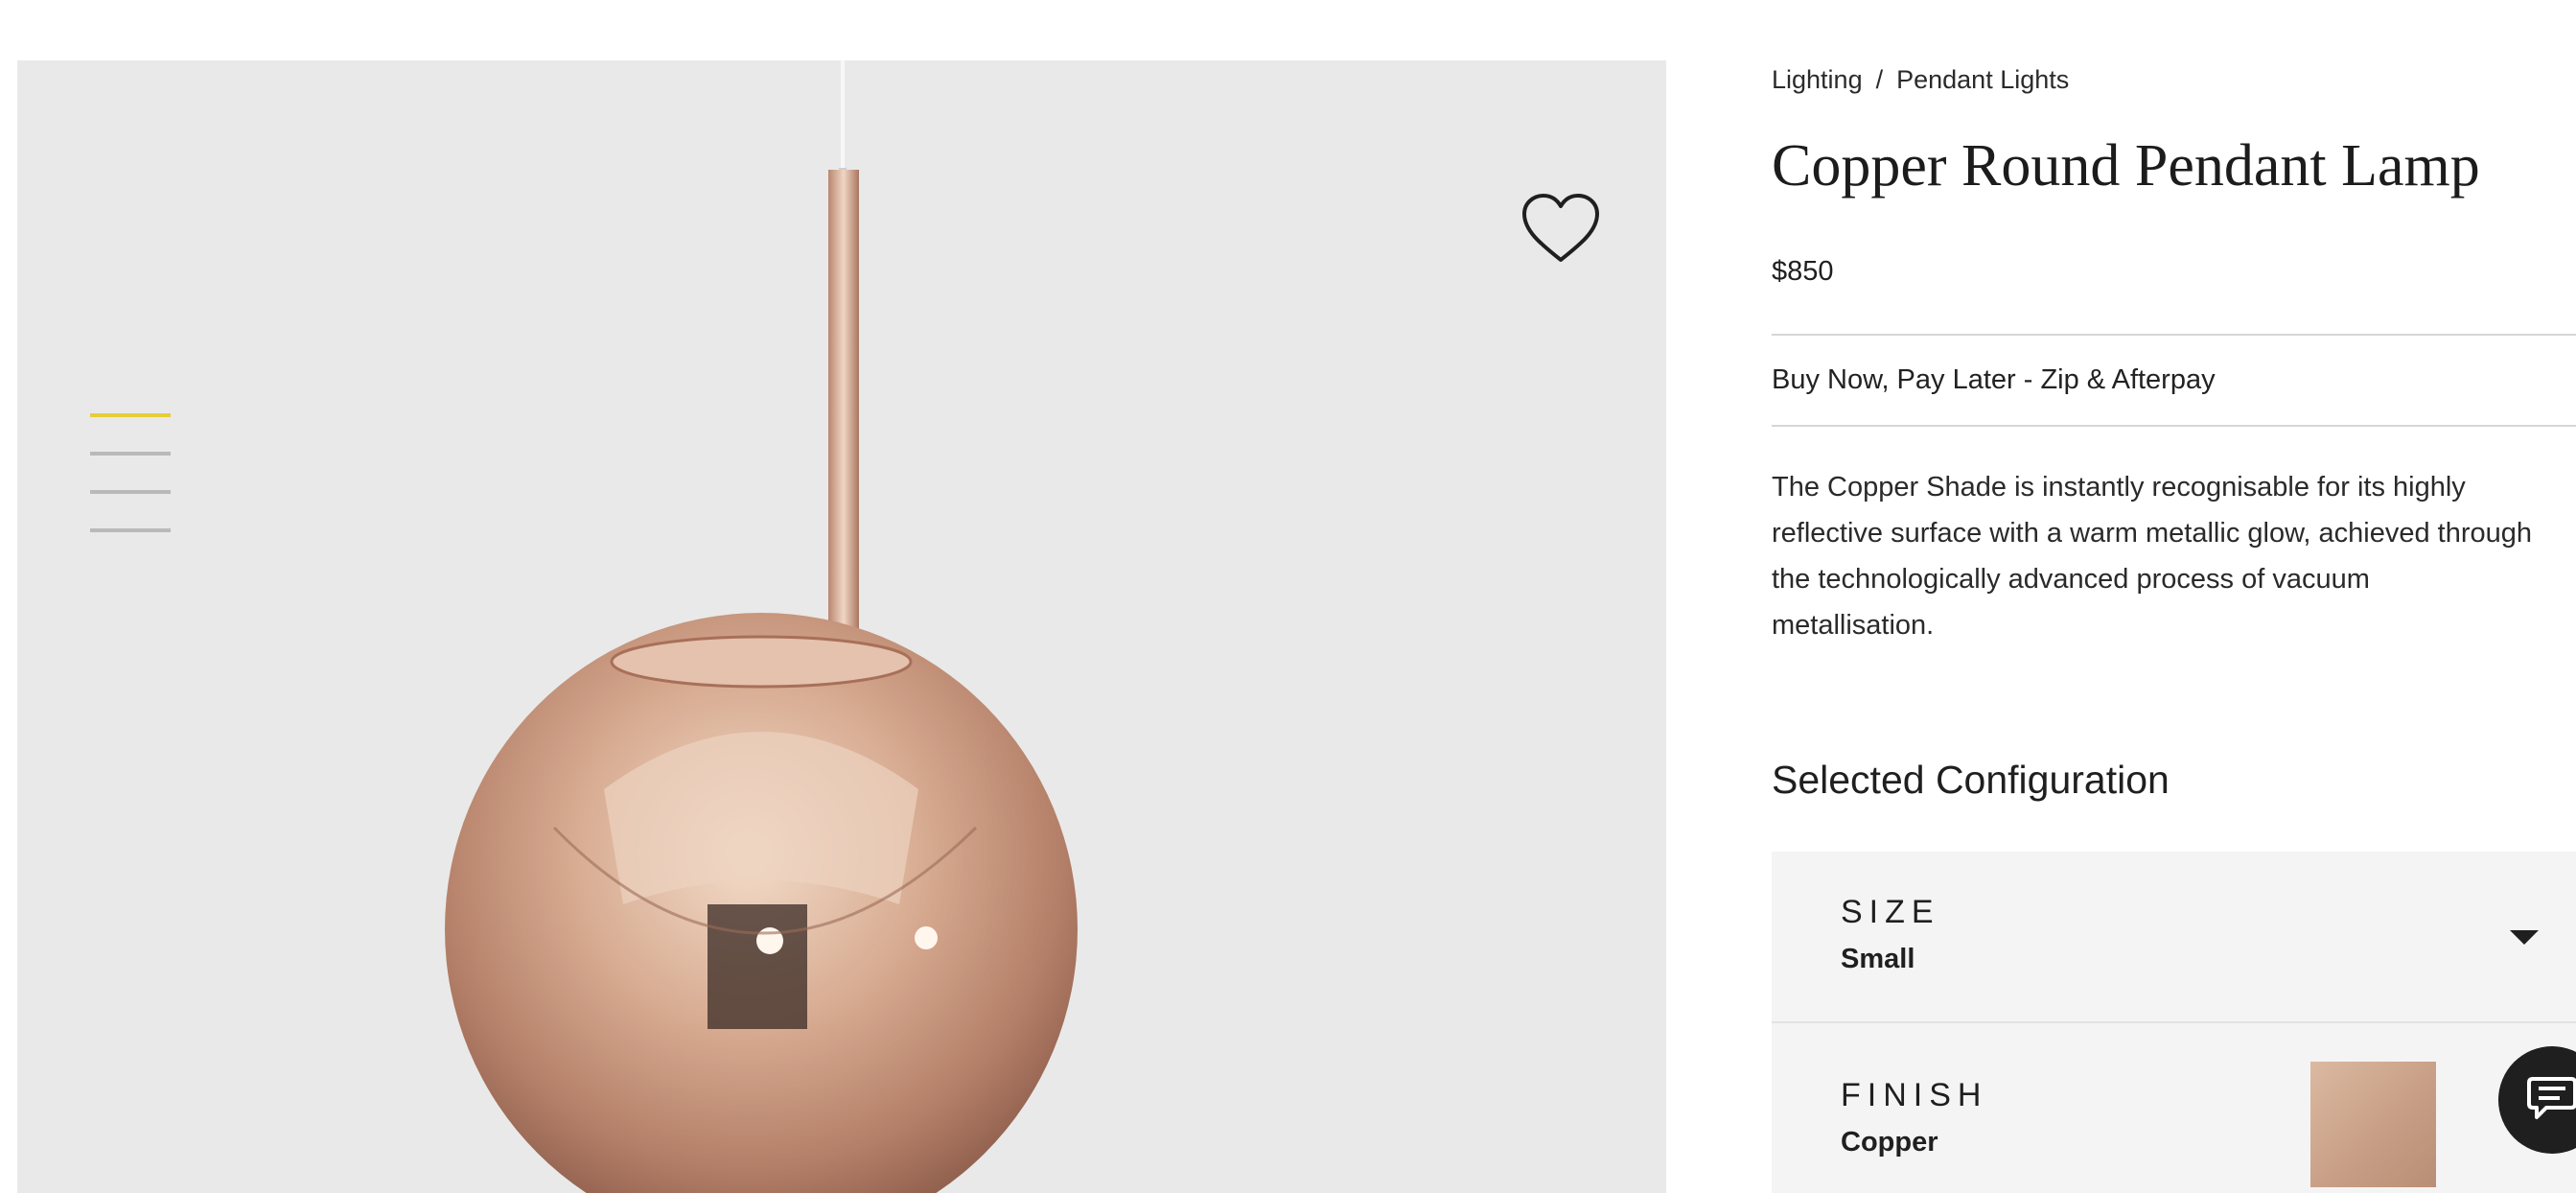 The image size is (2576, 1193). I want to click on image-pager, so click(133, 490).